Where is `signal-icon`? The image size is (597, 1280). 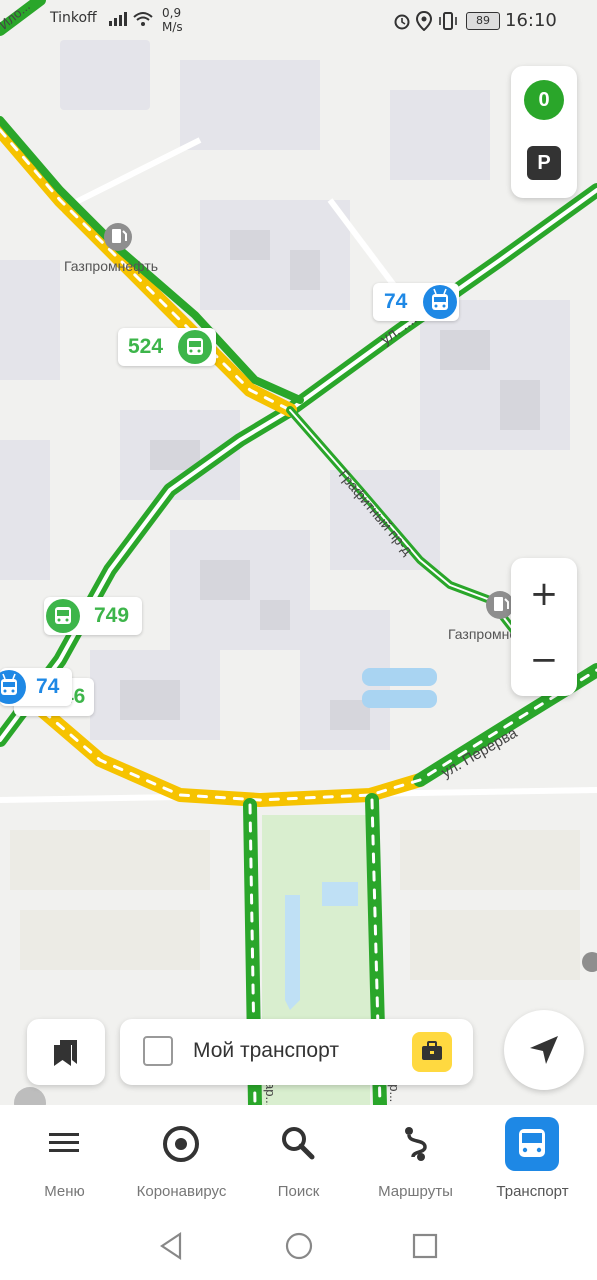 signal-icon is located at coordinates (119, 21).